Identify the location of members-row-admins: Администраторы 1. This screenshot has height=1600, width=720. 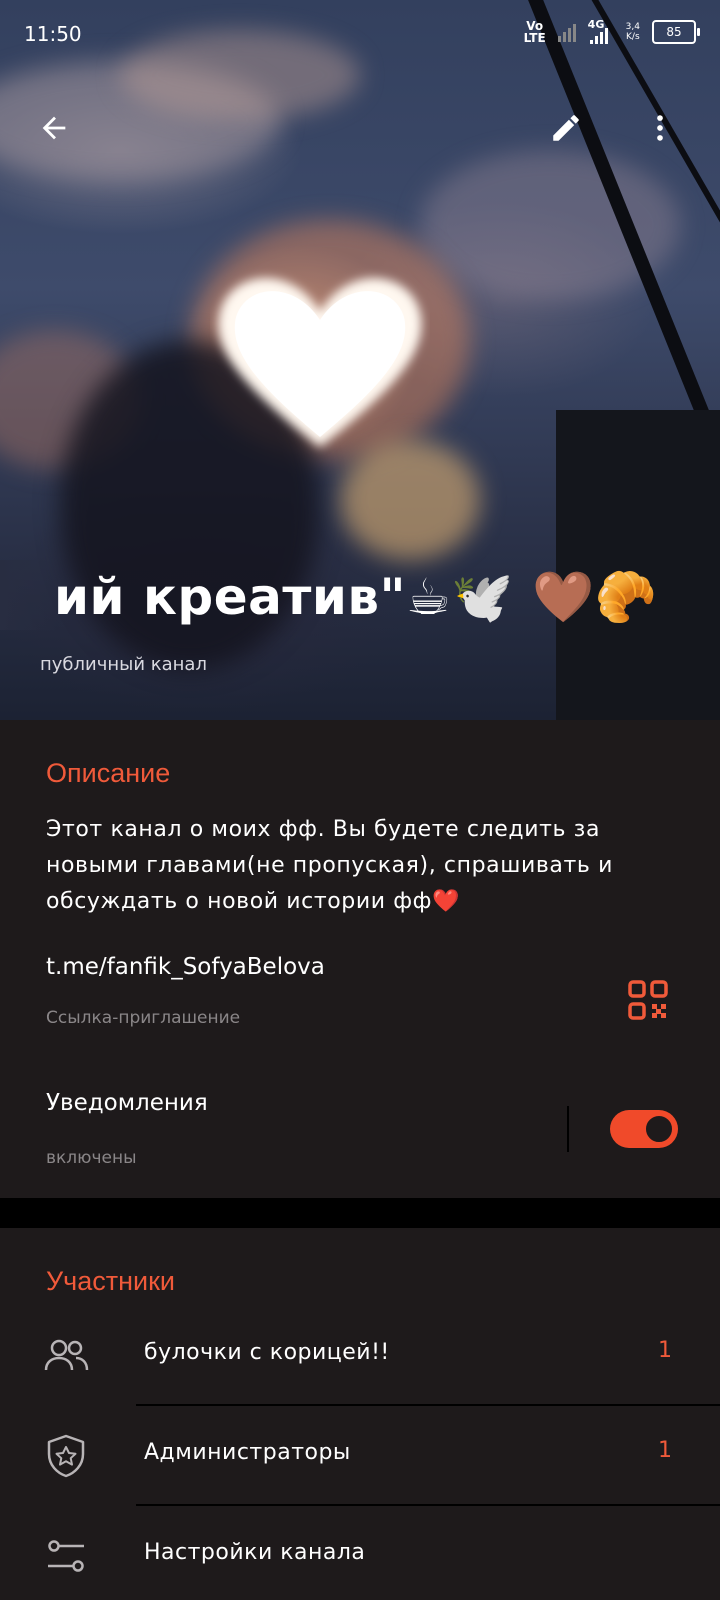
(360, 1456).